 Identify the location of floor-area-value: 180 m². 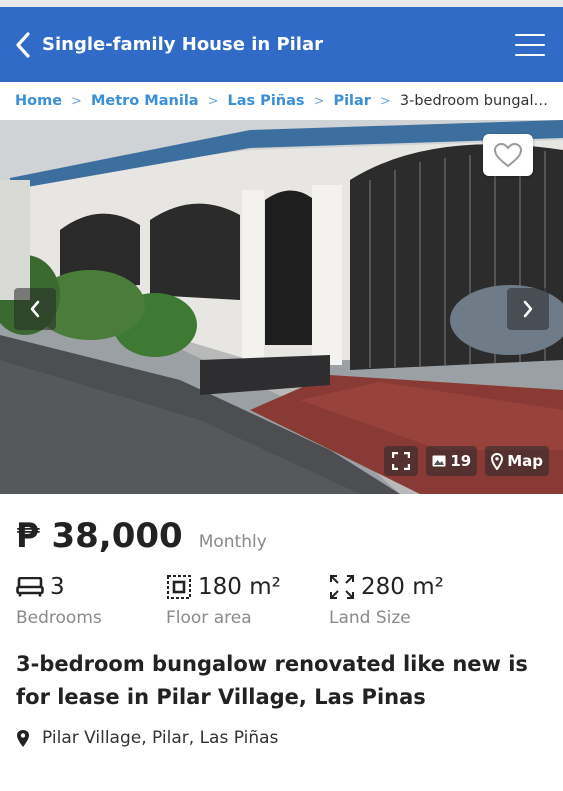
(239, 587).